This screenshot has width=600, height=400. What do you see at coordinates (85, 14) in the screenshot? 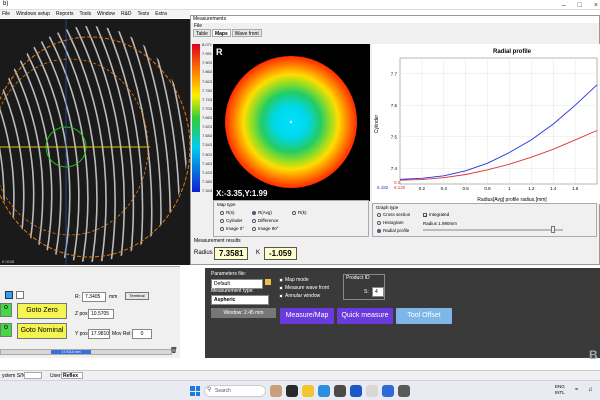
I see `menu-tools: Tools` at bounding box center [85, 14].